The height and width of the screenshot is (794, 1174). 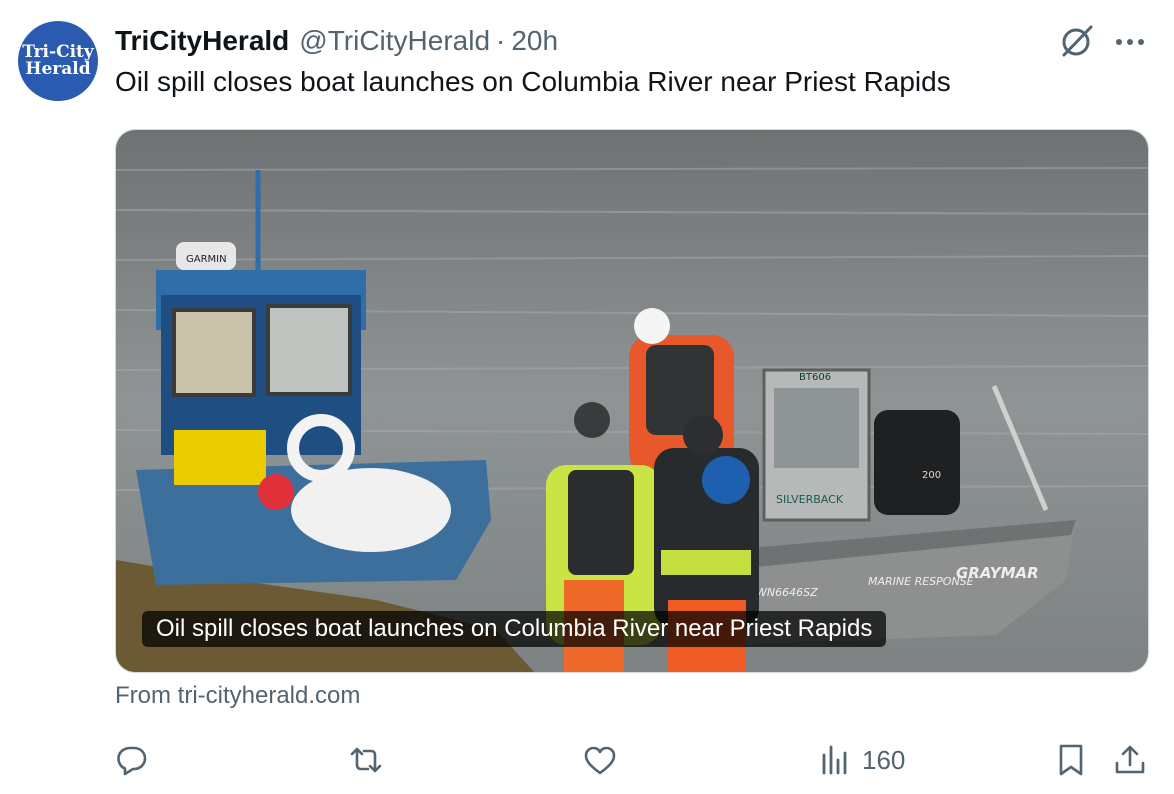 I want to click on action-bar: 160, so click(x=587, y=760).